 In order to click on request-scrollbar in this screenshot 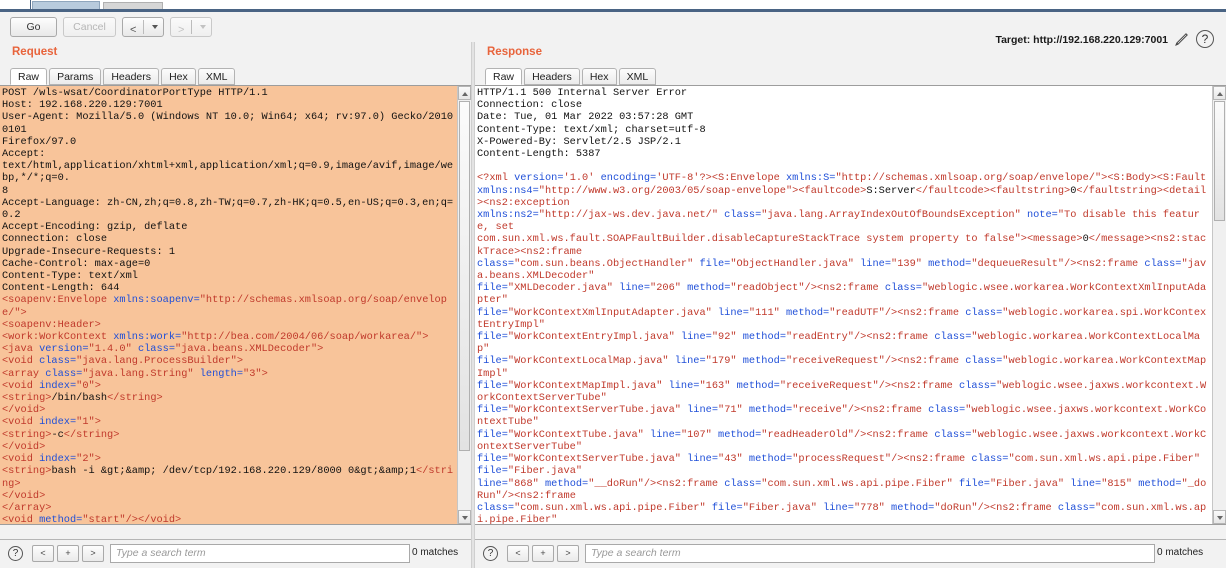, I will do `click(464, 305)`.